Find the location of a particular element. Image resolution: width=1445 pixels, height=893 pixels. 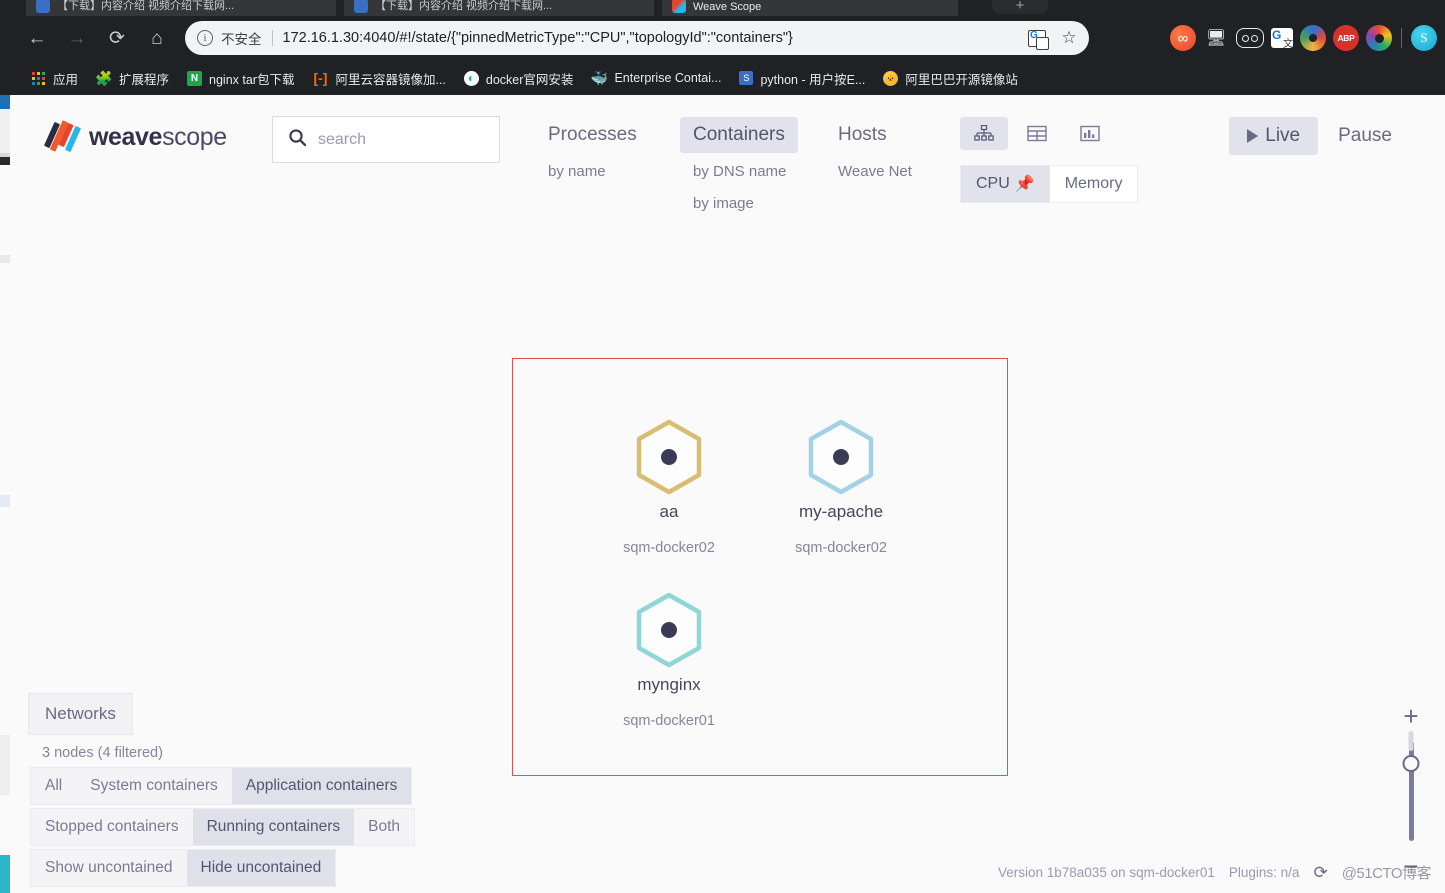

metric-memory-label: Memory is located at coordinates (1093, 183).